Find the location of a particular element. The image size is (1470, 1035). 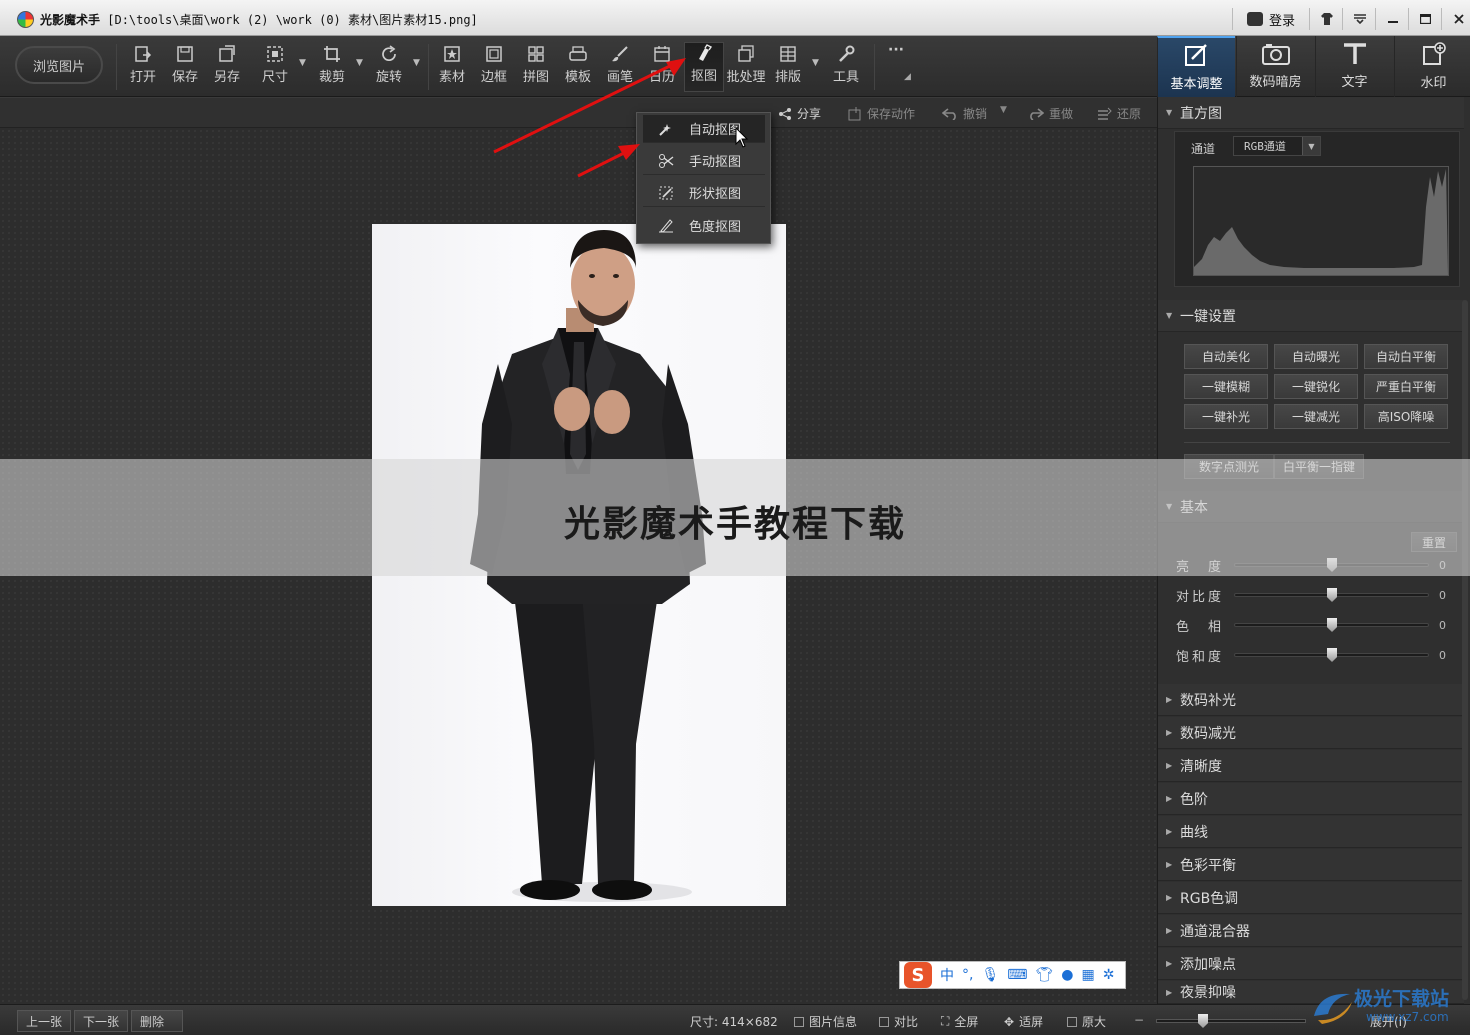

restore-button: 还原 is located at coordinates (1118, 113).